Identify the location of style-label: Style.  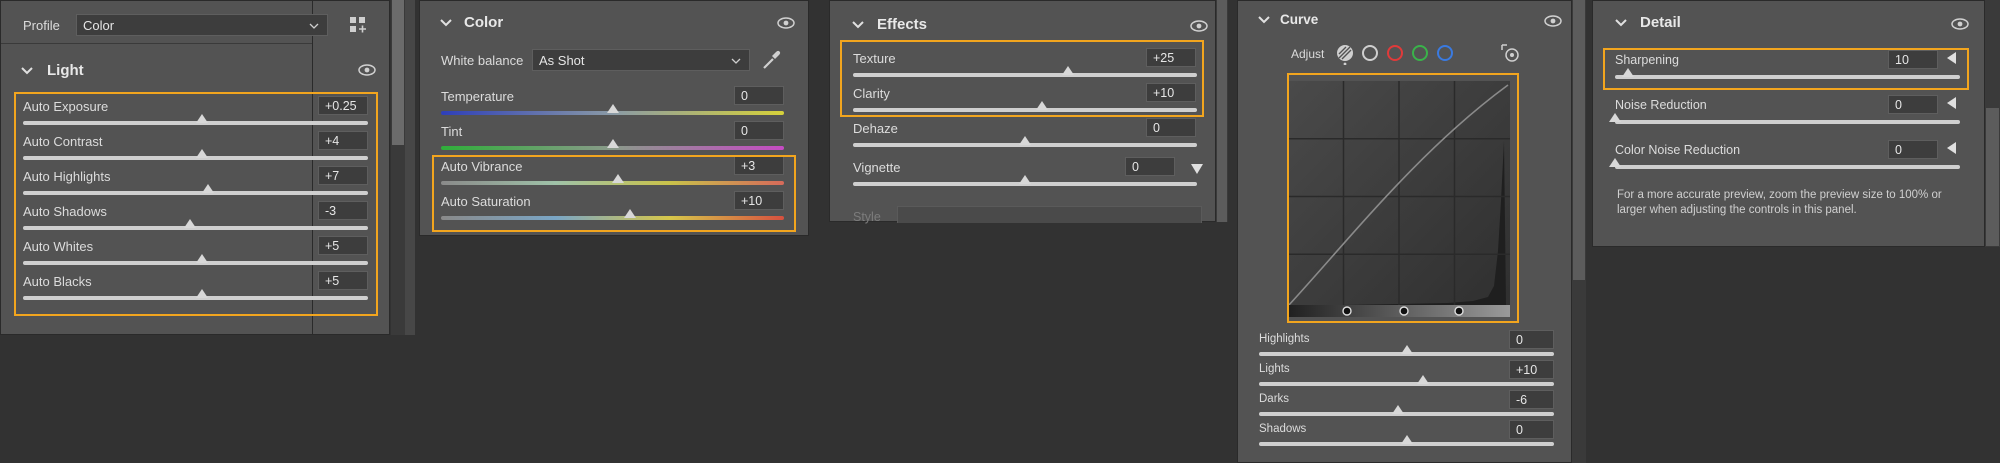
(867, 217).